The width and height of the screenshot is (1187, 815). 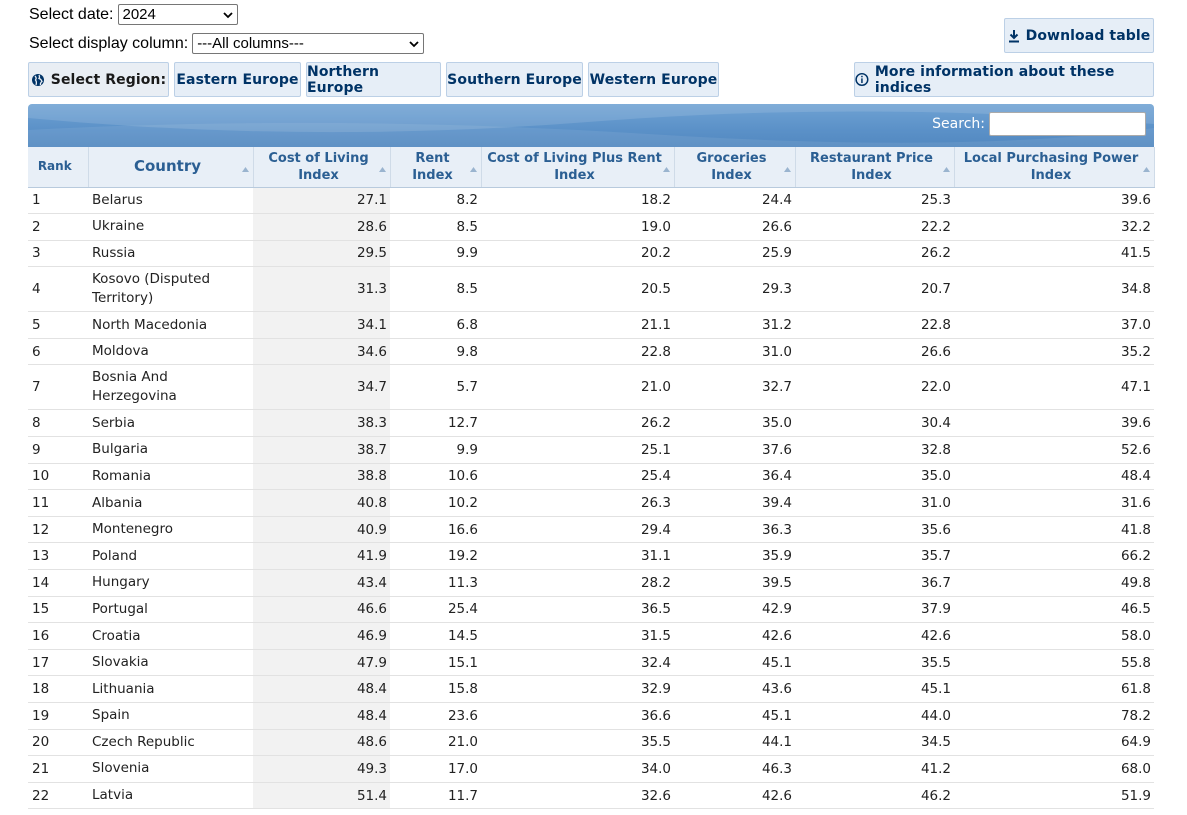 I want to click on value-cell: 11.7, so click(x=435, y=796).